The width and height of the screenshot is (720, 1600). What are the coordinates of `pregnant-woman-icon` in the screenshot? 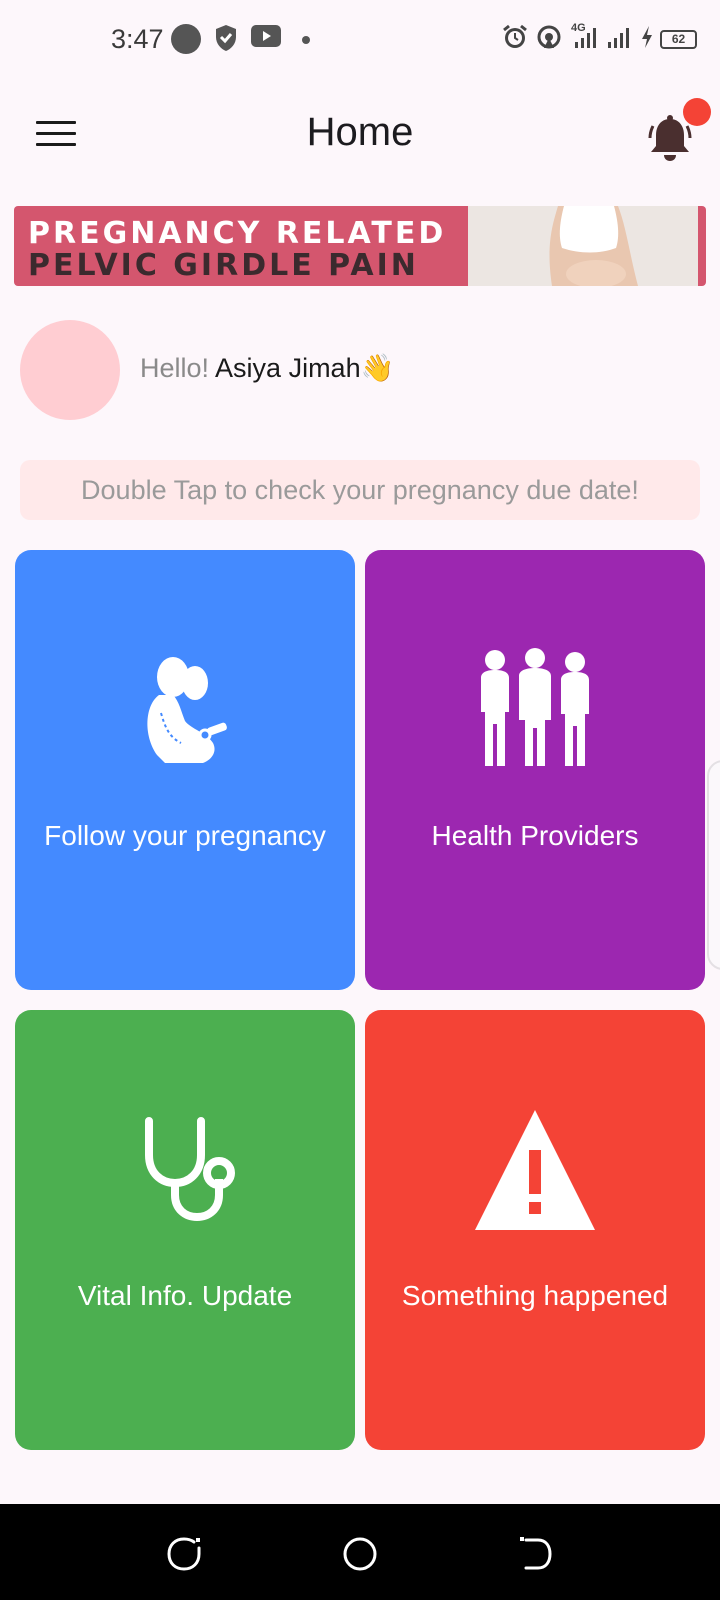 It's located at (185, 710).